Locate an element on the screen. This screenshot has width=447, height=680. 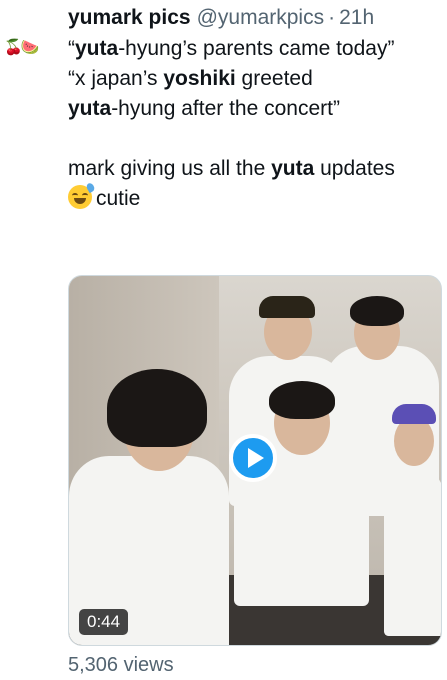
avatar: 🍒🍉 is located at coordinates (24, 47).